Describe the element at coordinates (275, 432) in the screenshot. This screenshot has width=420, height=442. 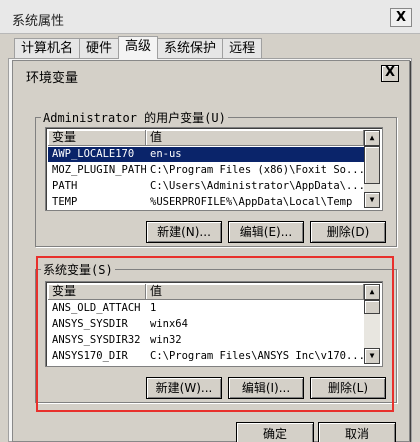
I see `ok-button: 确定` at that location.